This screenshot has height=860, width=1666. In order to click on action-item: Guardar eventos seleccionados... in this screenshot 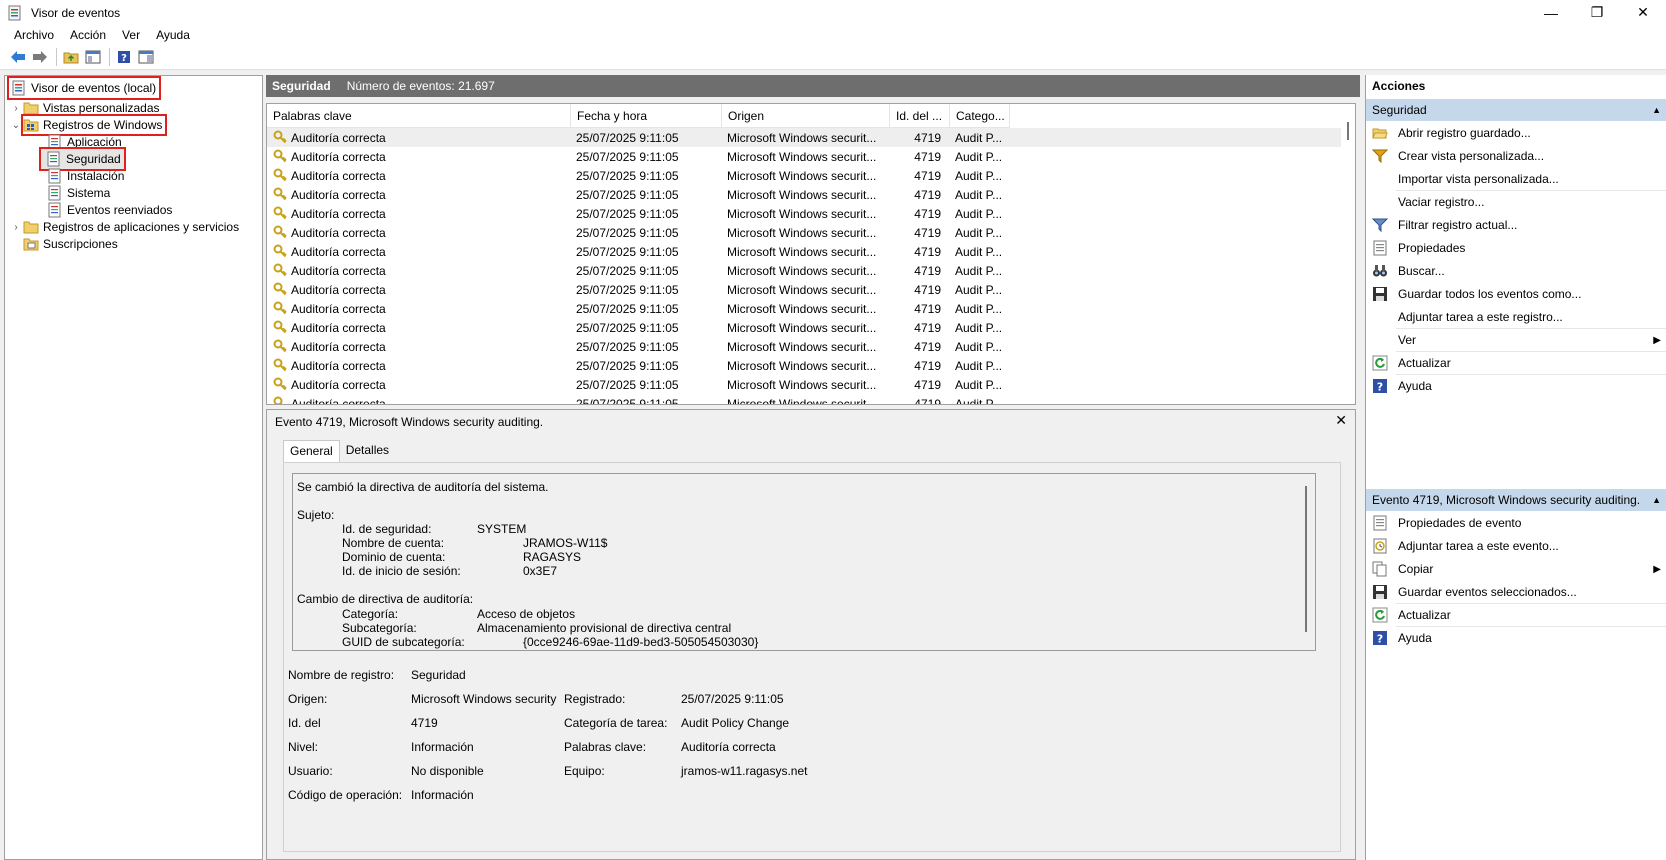, I will do `click(1516, 592)`.